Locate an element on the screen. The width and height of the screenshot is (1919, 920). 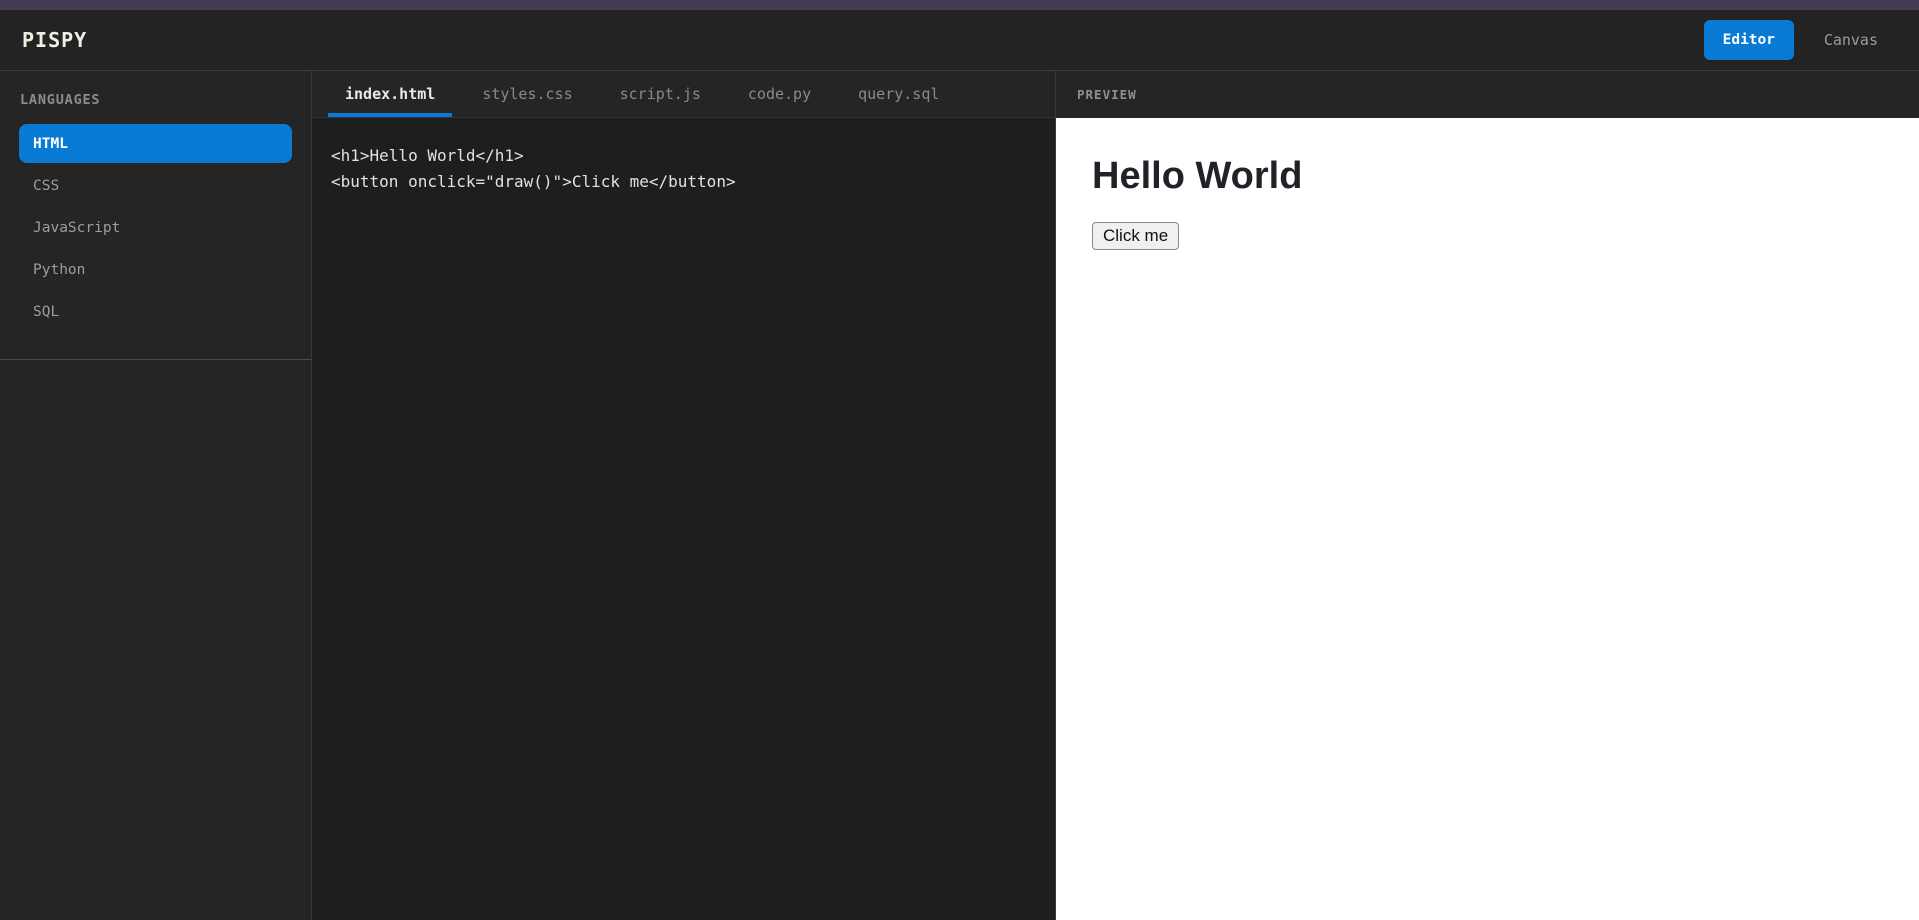
tab-script-js: script.js is located at coordinates (660, 94).